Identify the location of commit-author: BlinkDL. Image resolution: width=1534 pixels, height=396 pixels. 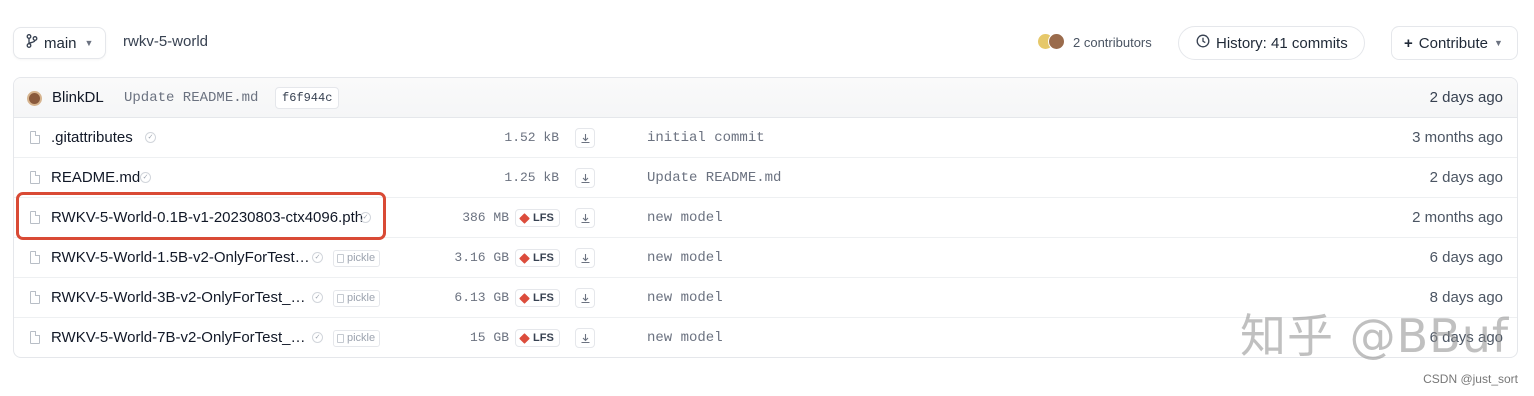
(78, 97).